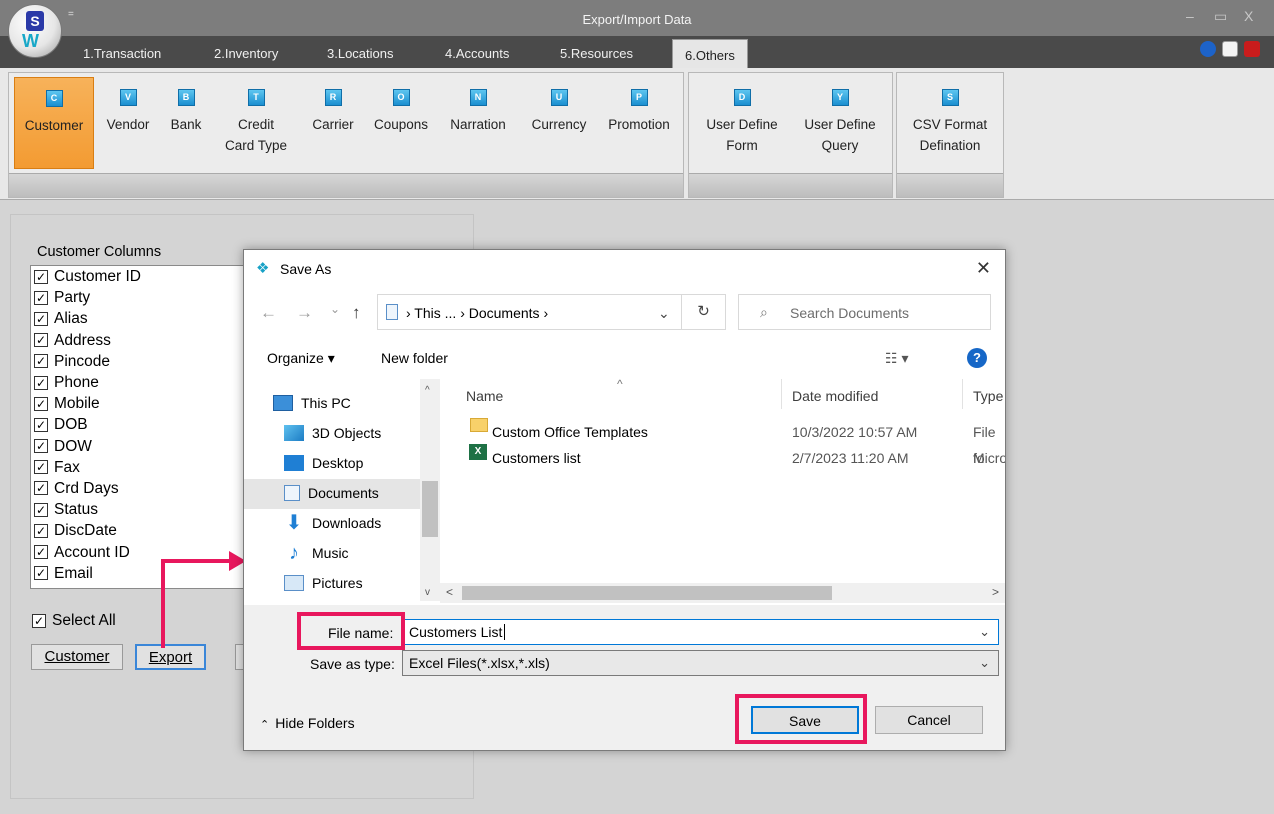  What do you see at coordinates (140, 573) in the screenshot?
I see `list-item: ✓ Email` at bounding box center [140, 573].